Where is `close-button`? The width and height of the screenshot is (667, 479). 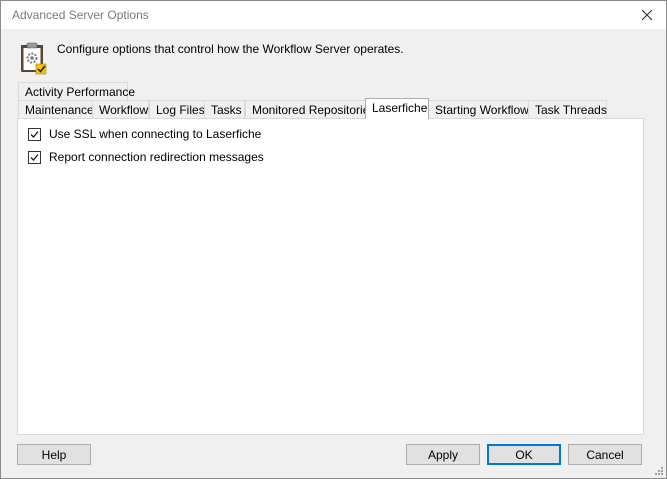
close-button is located at coordinates (647, 15).